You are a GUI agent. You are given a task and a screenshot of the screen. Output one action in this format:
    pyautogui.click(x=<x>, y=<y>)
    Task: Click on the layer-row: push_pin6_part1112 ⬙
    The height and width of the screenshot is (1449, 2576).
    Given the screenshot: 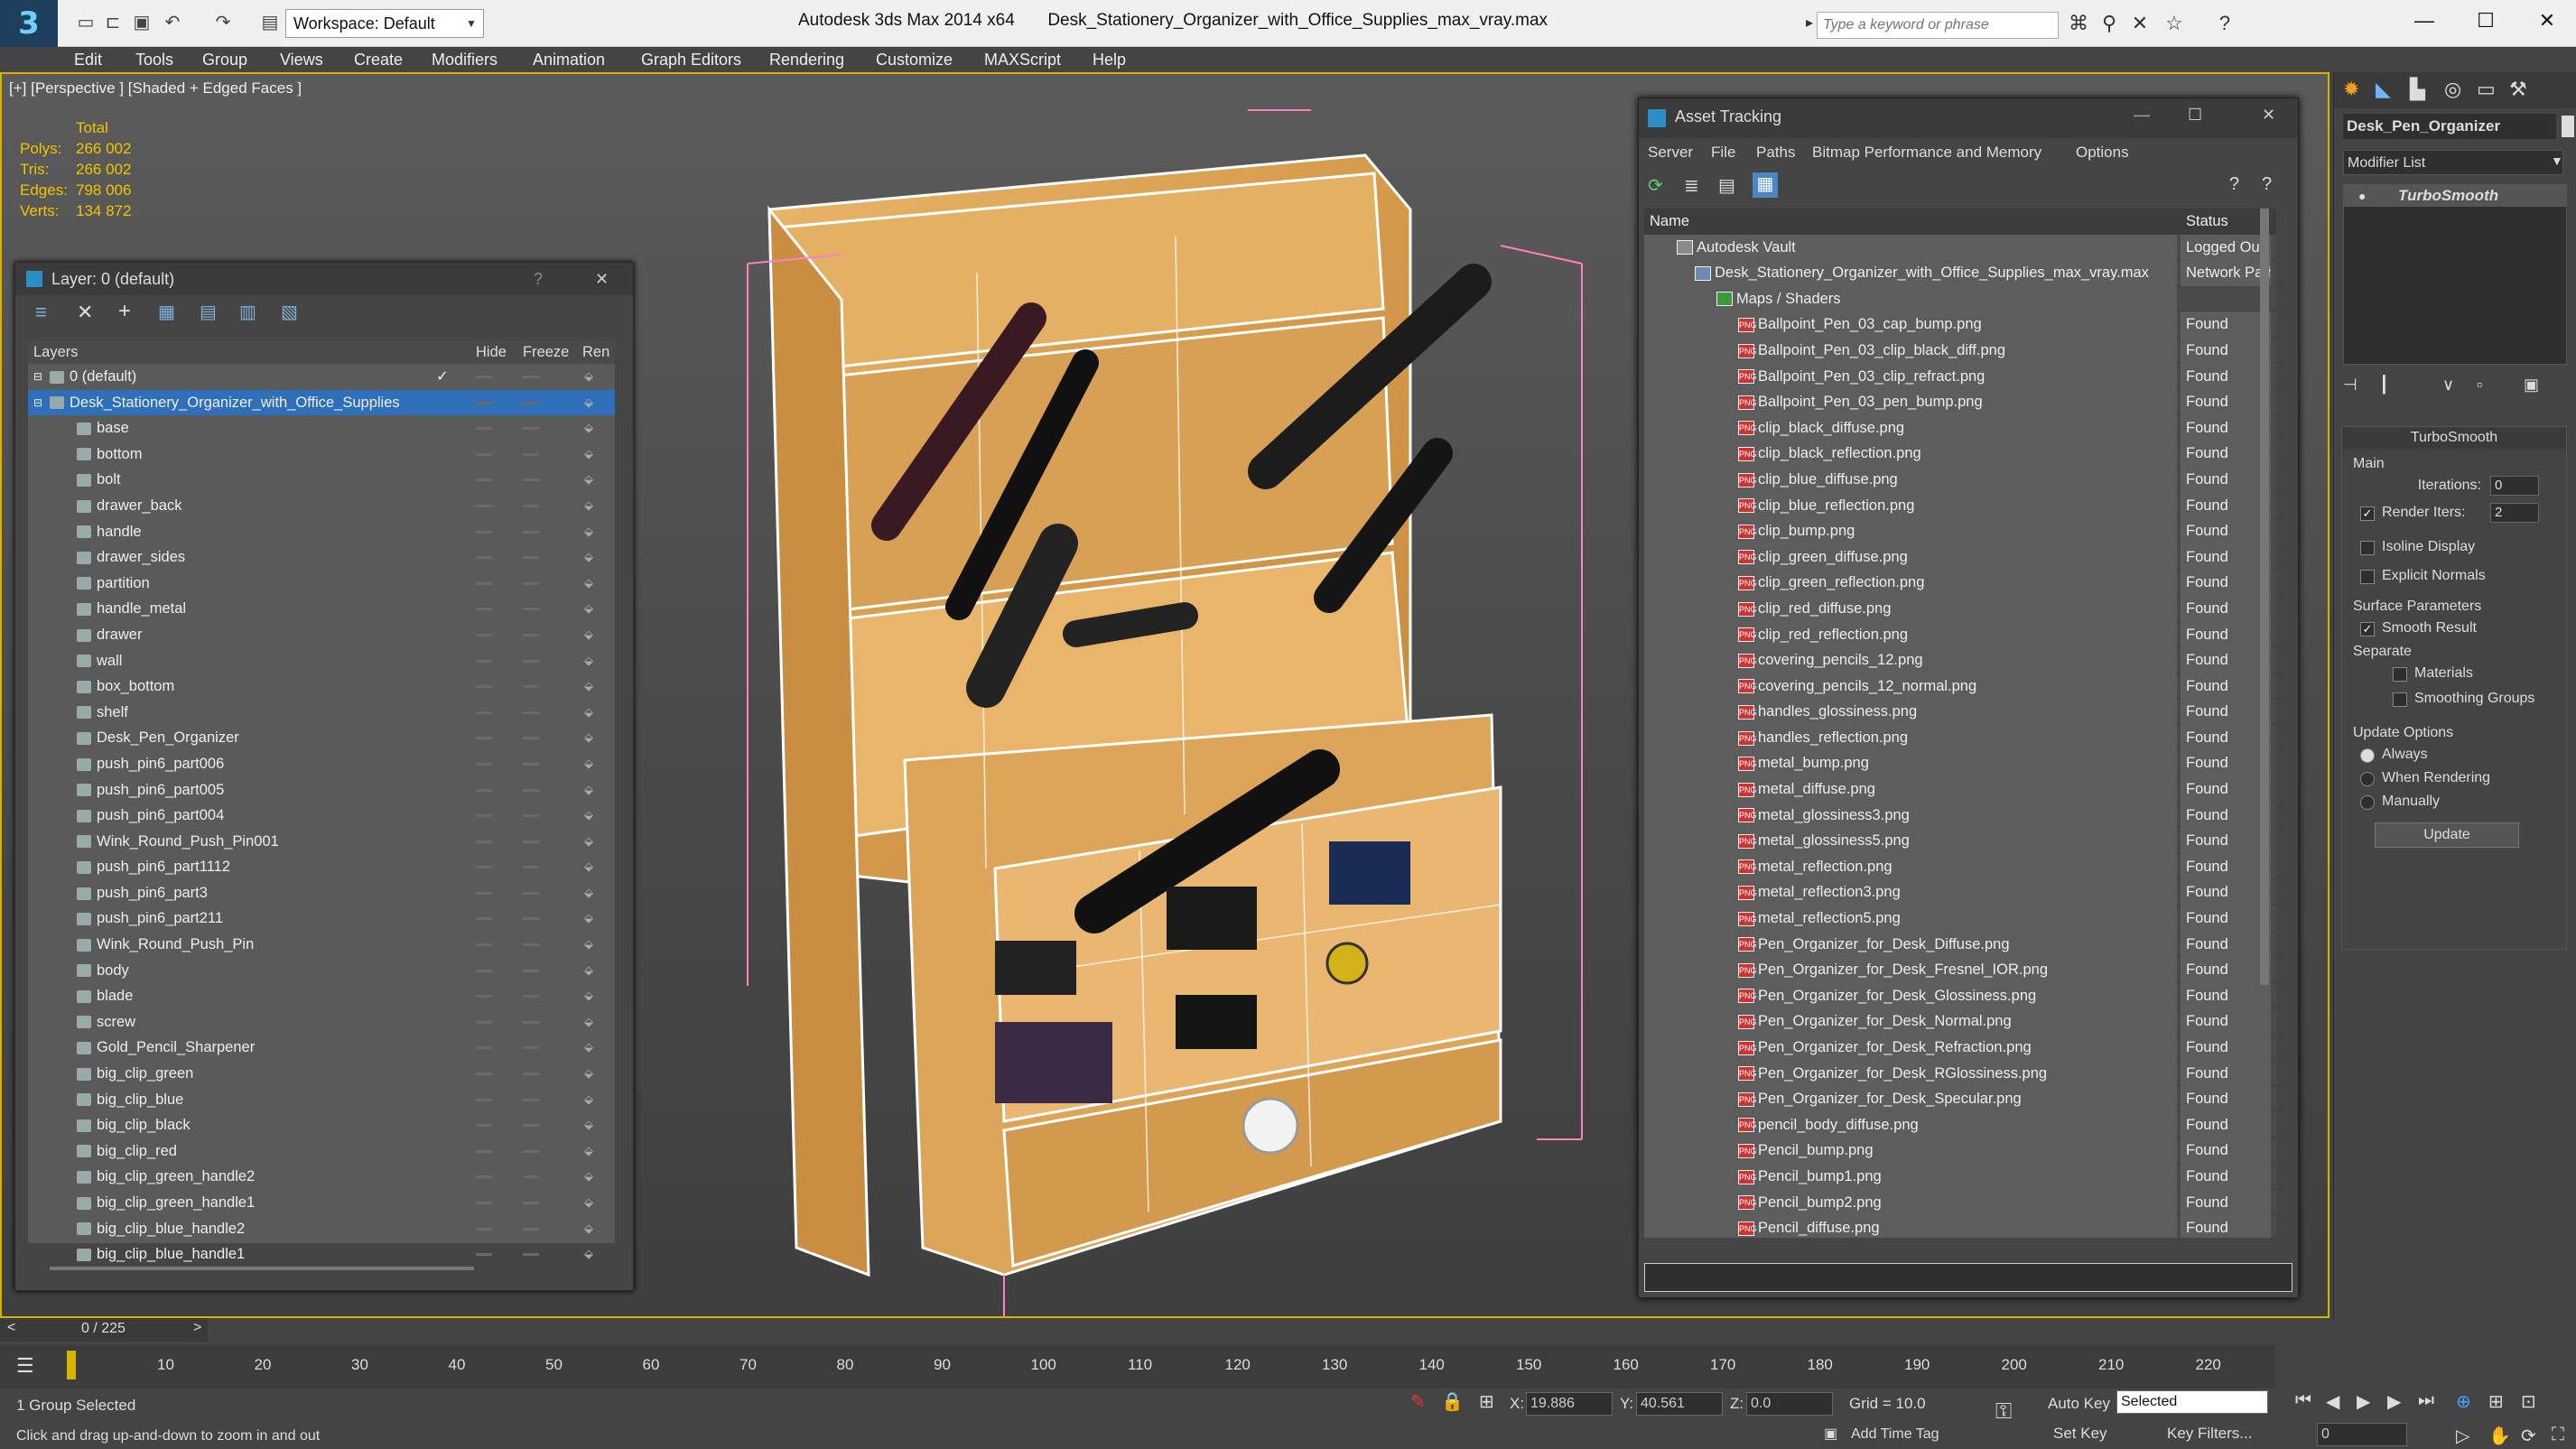 What is the action you would take?
    pyautogui.click(x=321, y=867)
    